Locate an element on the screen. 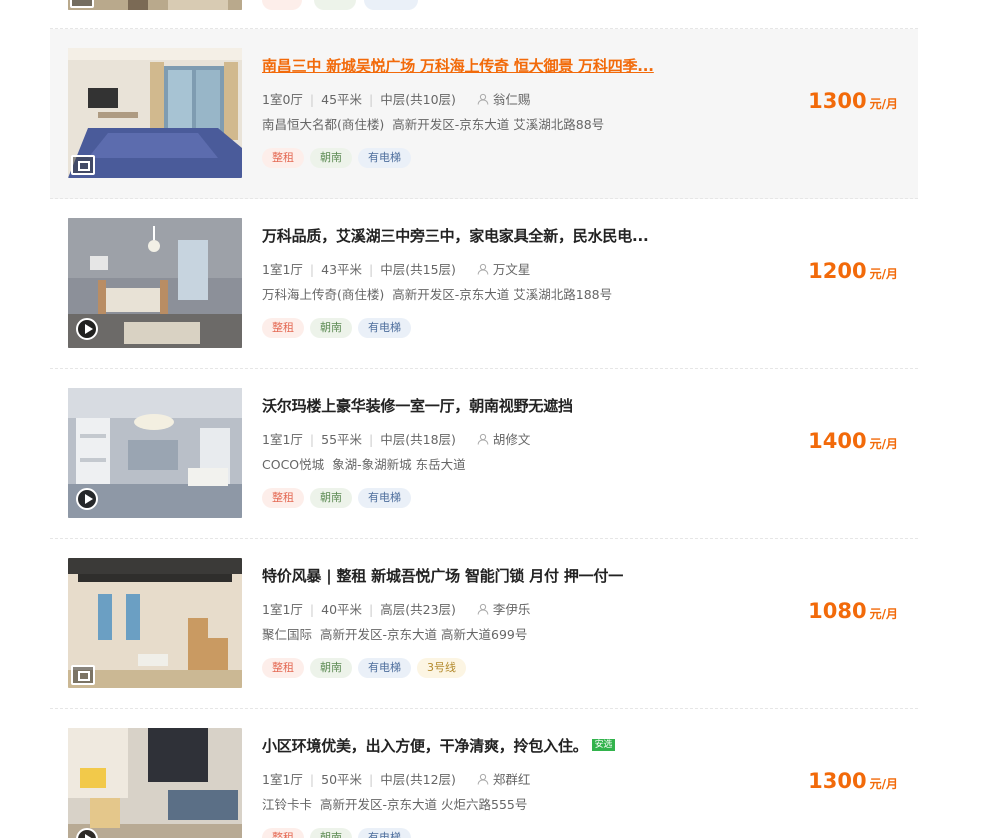 The image size is (1000, 838). community-name: 聚仁国际 is located at coordinates (287, 634).